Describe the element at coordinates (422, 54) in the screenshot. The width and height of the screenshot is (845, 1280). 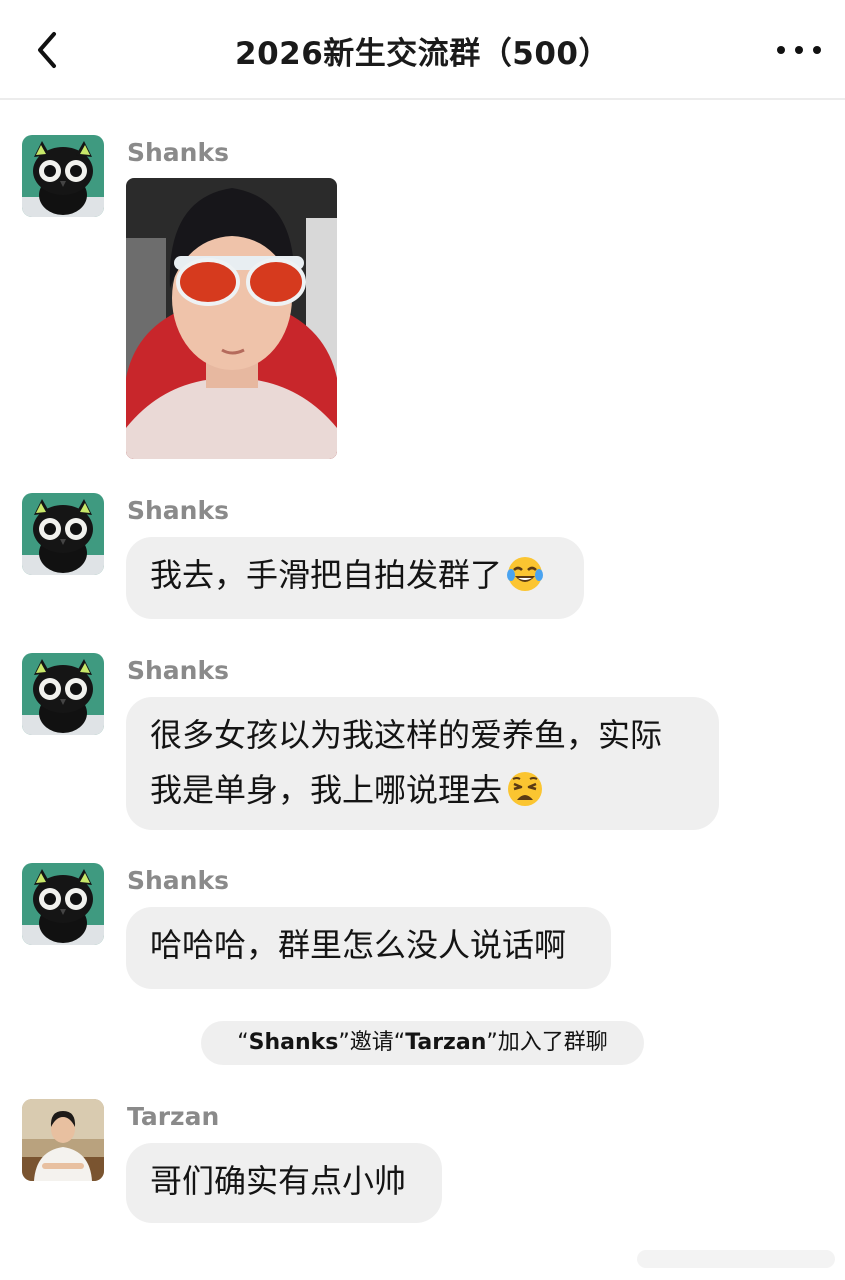
I see `chat-title: 2026新生交流群（500）` at that location.